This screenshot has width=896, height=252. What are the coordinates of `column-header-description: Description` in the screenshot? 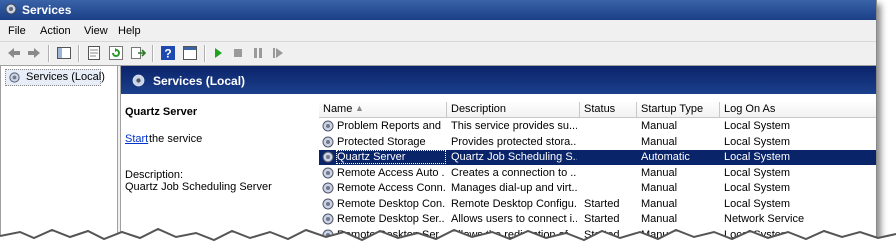 It's located at (513, 109).